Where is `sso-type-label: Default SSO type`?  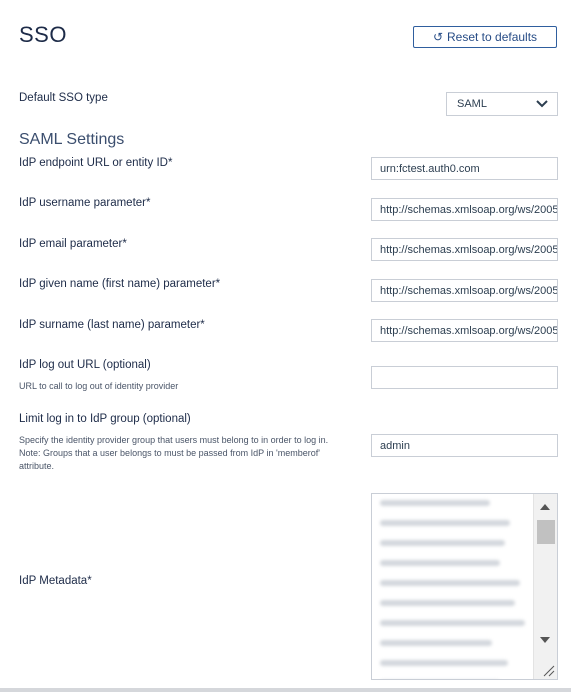 sso-type-label: Default SSO type is located at coordinates (63, 98).